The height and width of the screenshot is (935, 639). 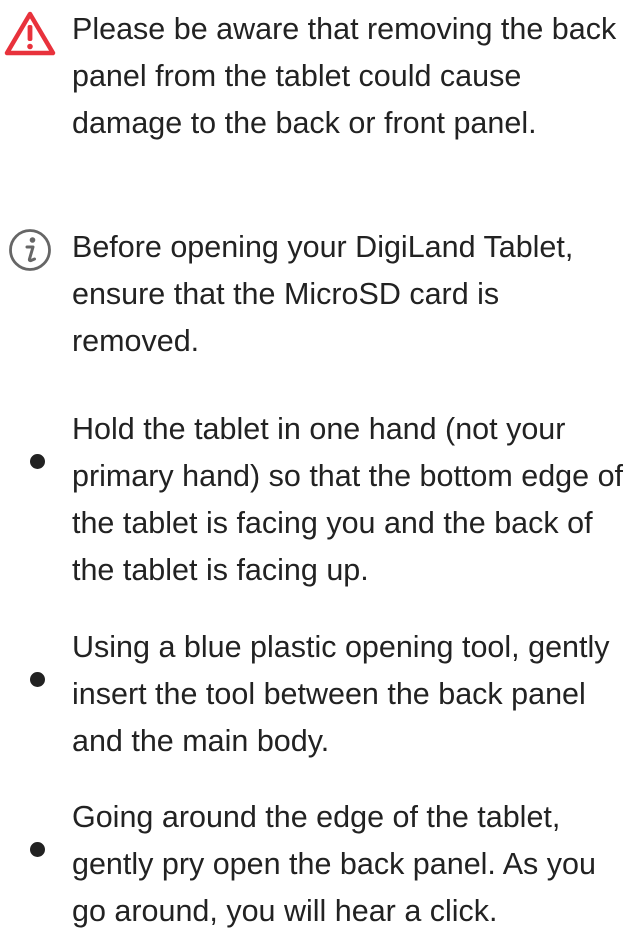 I want to click on warning-triangle-icon, so click(x=30, y=33).